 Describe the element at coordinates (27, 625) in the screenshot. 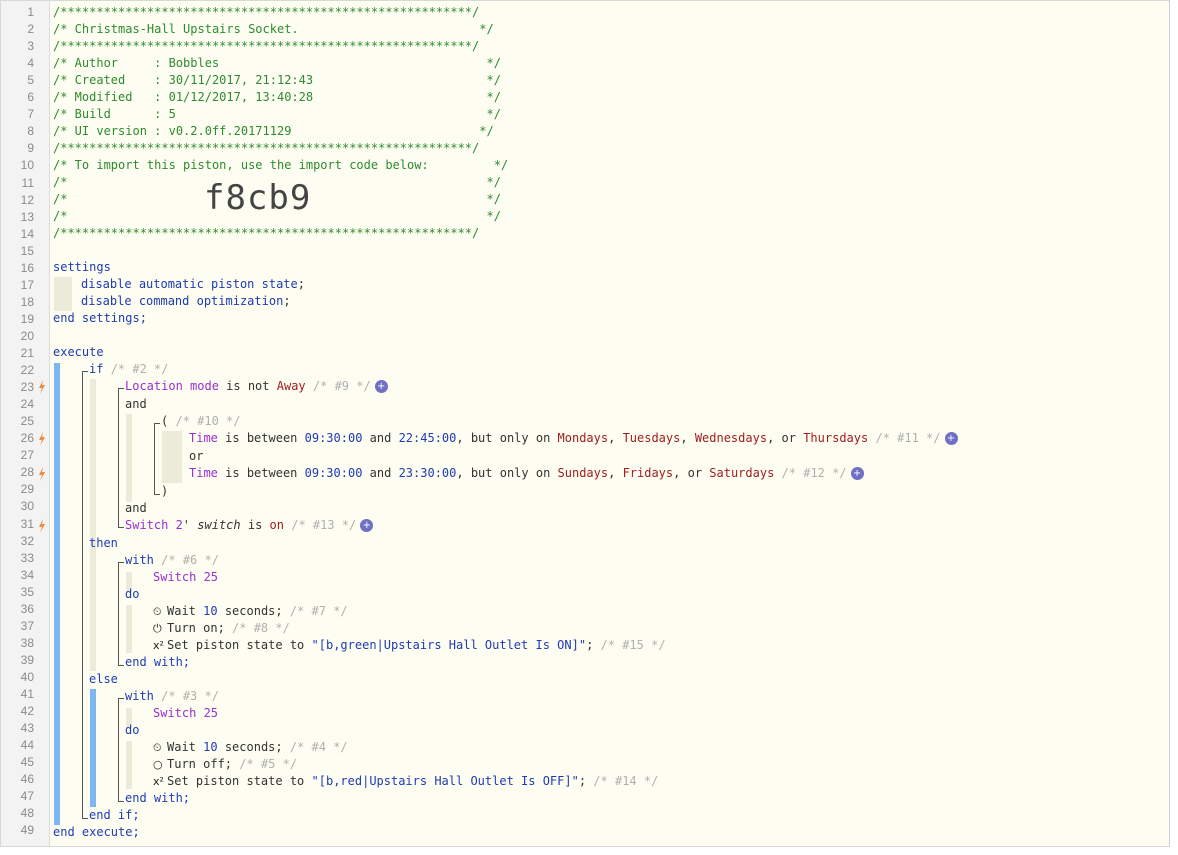

I see `line-number: 37` at that location.